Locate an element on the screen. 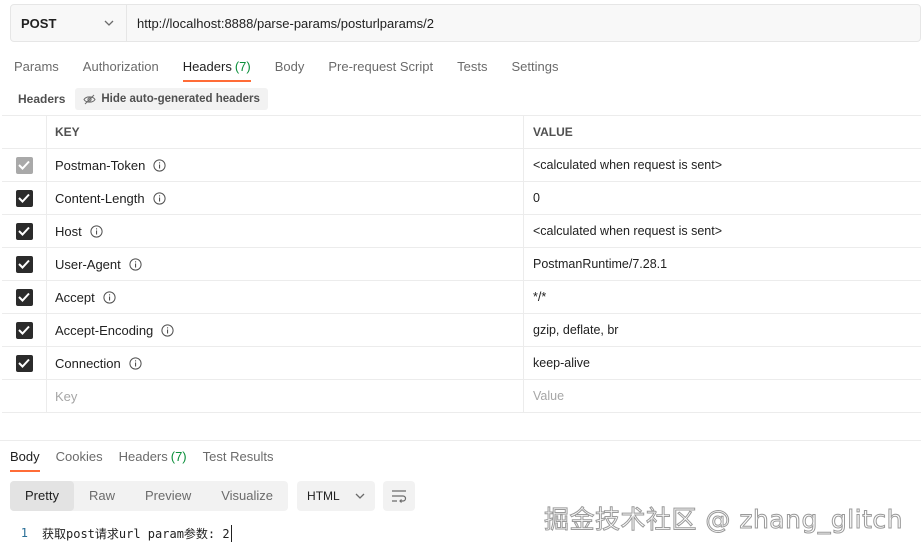 This screenshot has height=553, width=921. response-tab-body: Body is located at coordinates (24, 458).